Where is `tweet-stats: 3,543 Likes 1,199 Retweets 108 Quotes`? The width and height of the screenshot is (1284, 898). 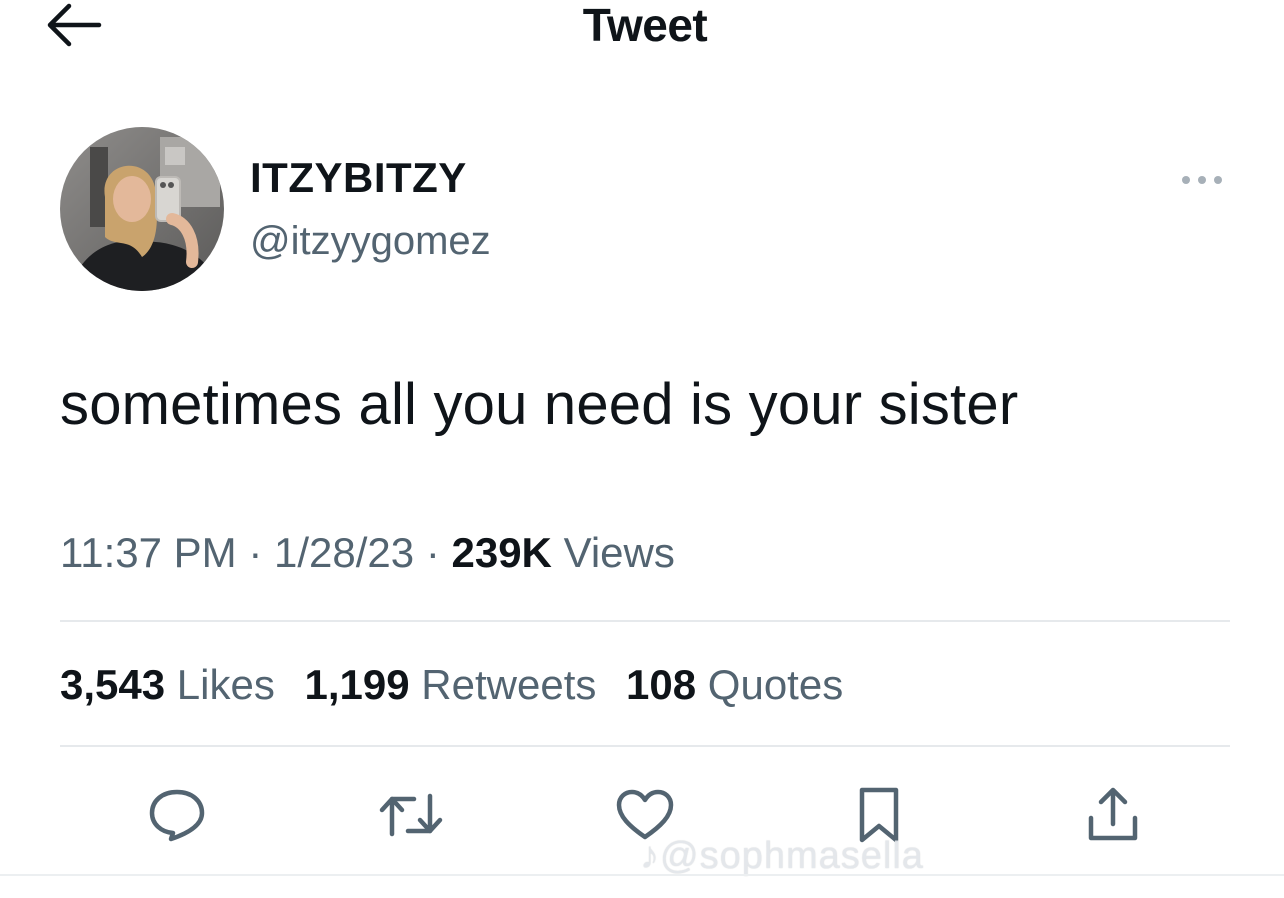 tweet-stats: 3,543 Likes 1,199 Retweets 108 Quotes is located at coordinates (460, 685).